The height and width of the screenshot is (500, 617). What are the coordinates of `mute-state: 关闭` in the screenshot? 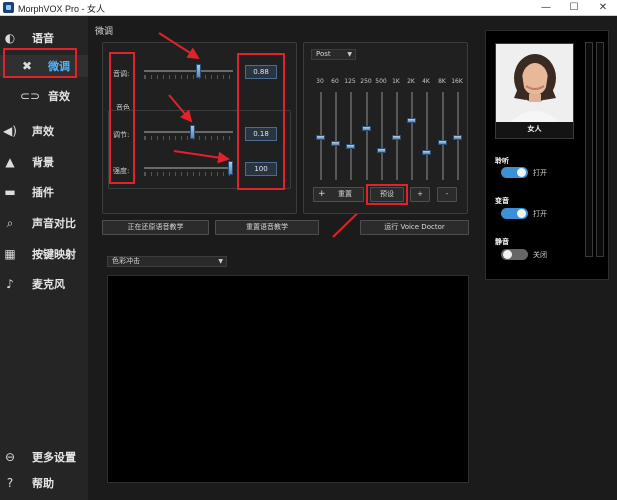 It's located at (540, 255).